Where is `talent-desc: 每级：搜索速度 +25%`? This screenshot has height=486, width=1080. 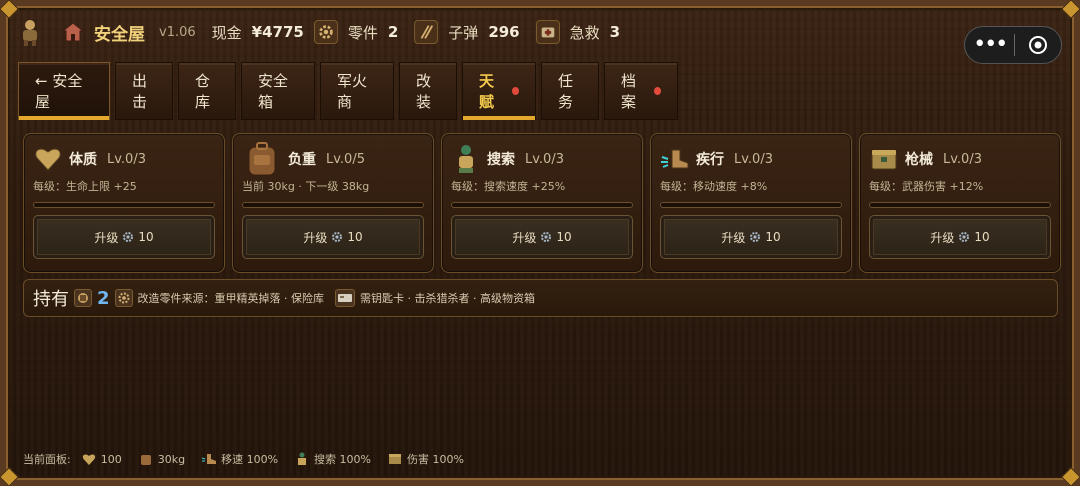
talent-desc: 每级：搜索速度 +25% is located at coordinates (508, 186).